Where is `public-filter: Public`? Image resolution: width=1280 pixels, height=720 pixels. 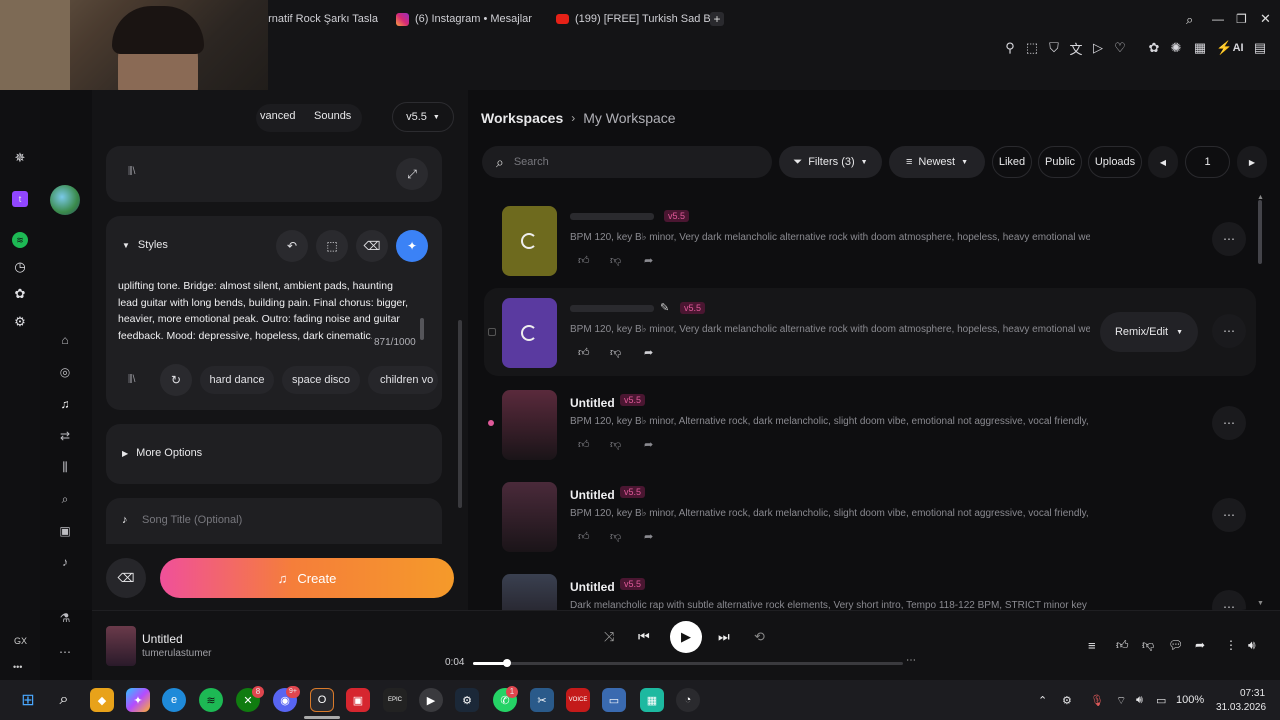
public-filter: Public is located at coordinates (1060, 162).